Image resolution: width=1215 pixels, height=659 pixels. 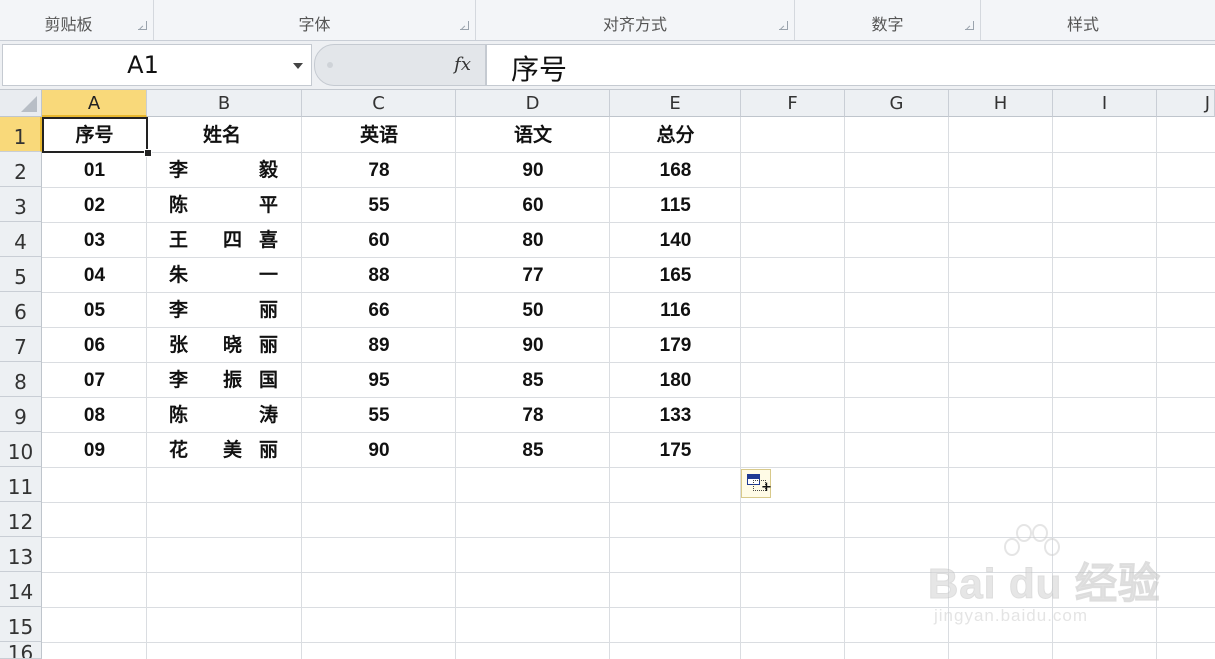 I want to click on cell-english: 88, so click(x=379, y=274).